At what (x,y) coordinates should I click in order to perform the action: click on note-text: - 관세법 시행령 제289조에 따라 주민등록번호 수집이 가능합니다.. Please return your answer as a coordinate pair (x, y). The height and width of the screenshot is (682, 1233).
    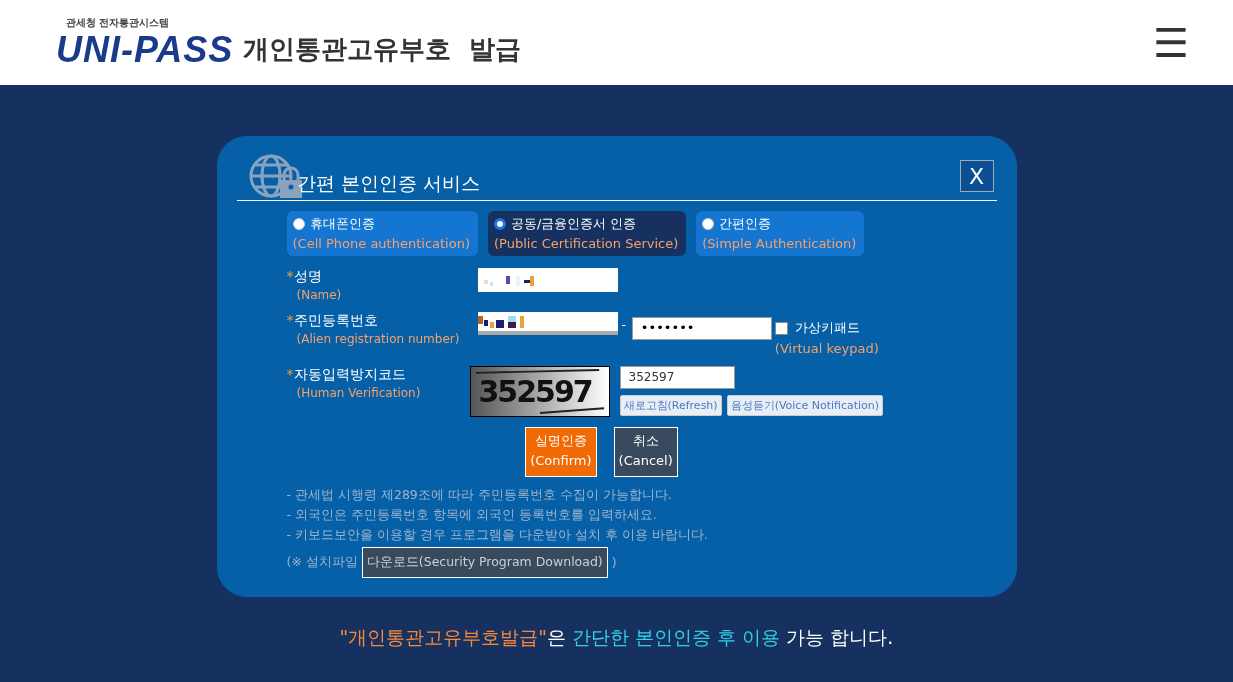
    Looking at the image, I should click on (479, 495).